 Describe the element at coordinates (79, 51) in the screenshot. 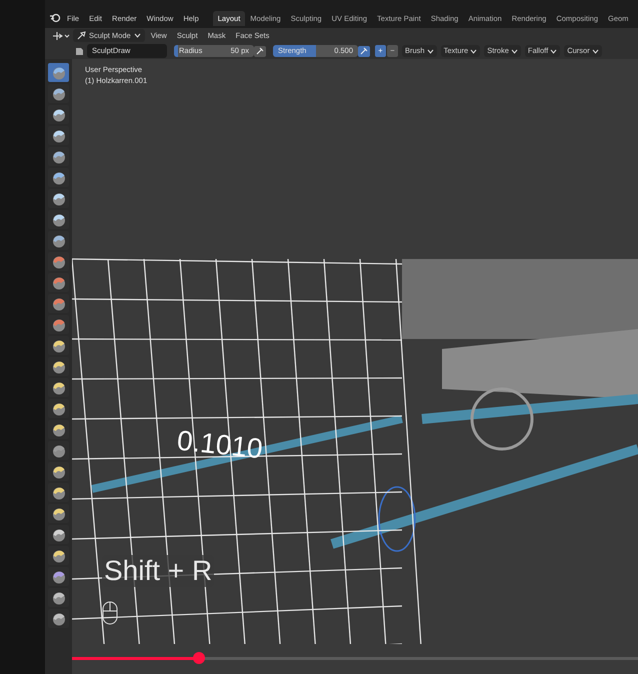

I see `brush-preview-icon` at that location.